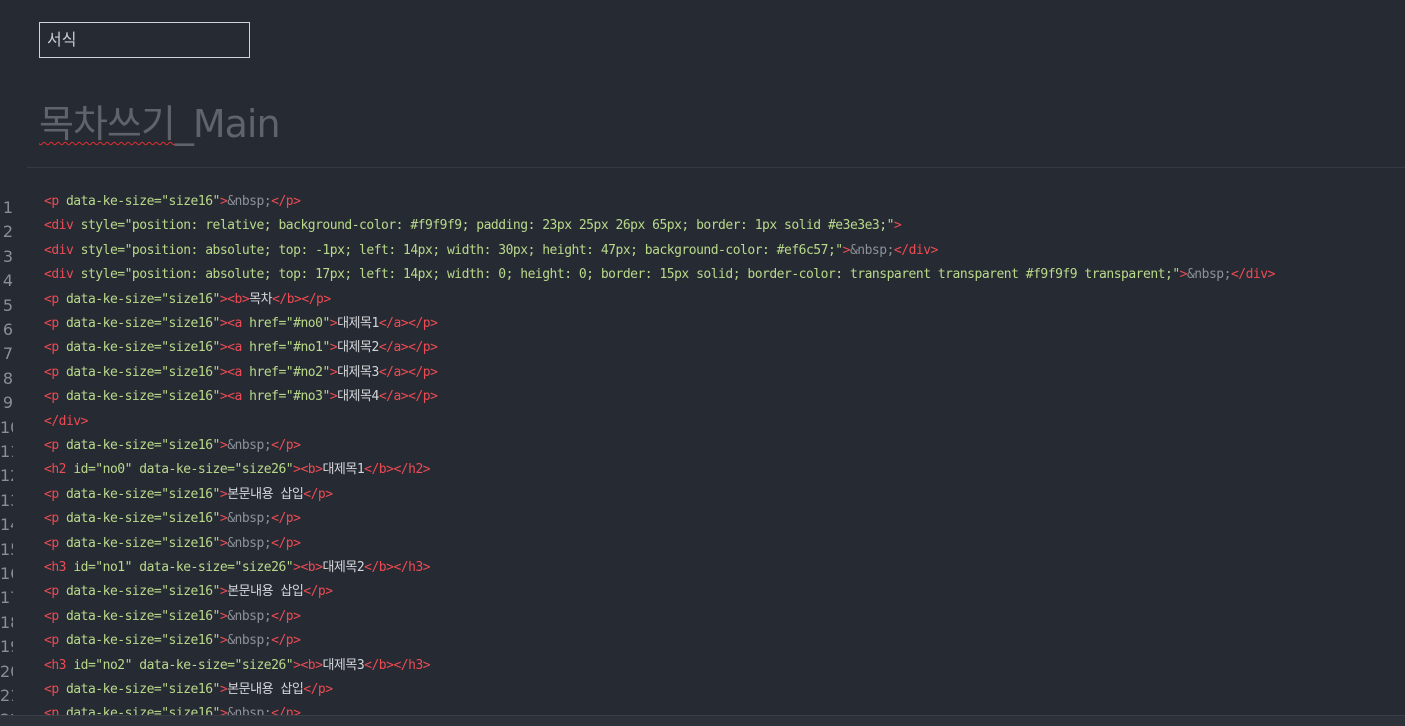 The width and height of the screenshot is (1405, 726). Describe the element at coordinates (6, 671) in the screenshot. I see `line-number: 20` at that location.